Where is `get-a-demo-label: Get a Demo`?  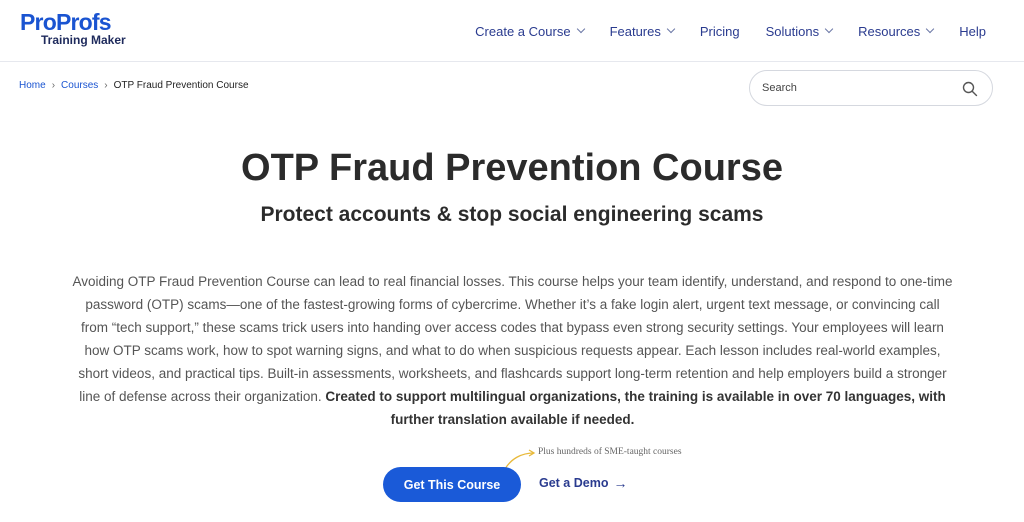 get-a-demo-label: Get a Demo is located at coordinates (574, 483).